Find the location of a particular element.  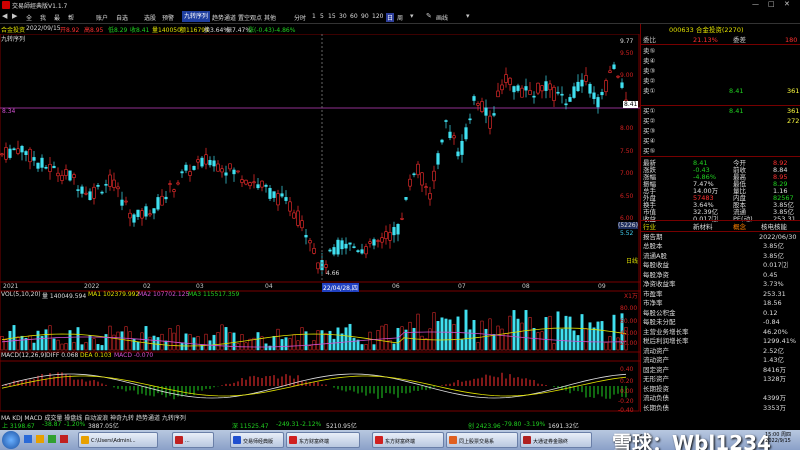

toolbar-latest: 最 is located at coordinates (57, 17).